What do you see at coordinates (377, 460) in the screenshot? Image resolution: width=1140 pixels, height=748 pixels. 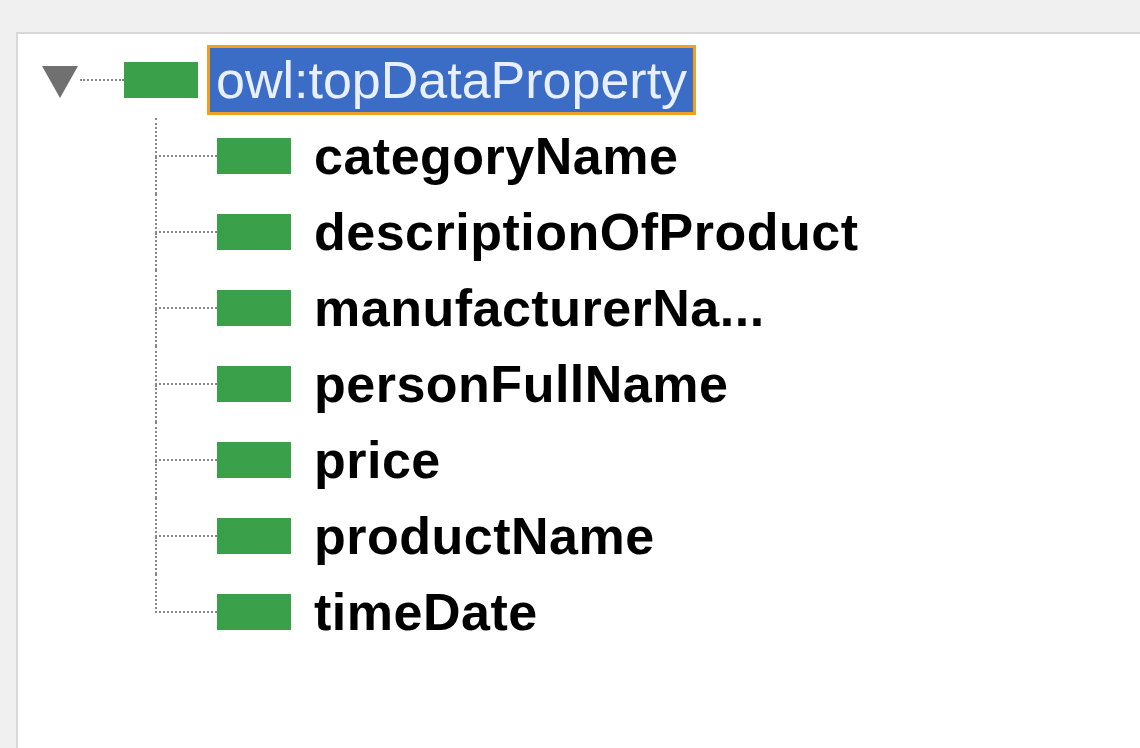 I see `tree-item: price` at bounding box center [377, 460].